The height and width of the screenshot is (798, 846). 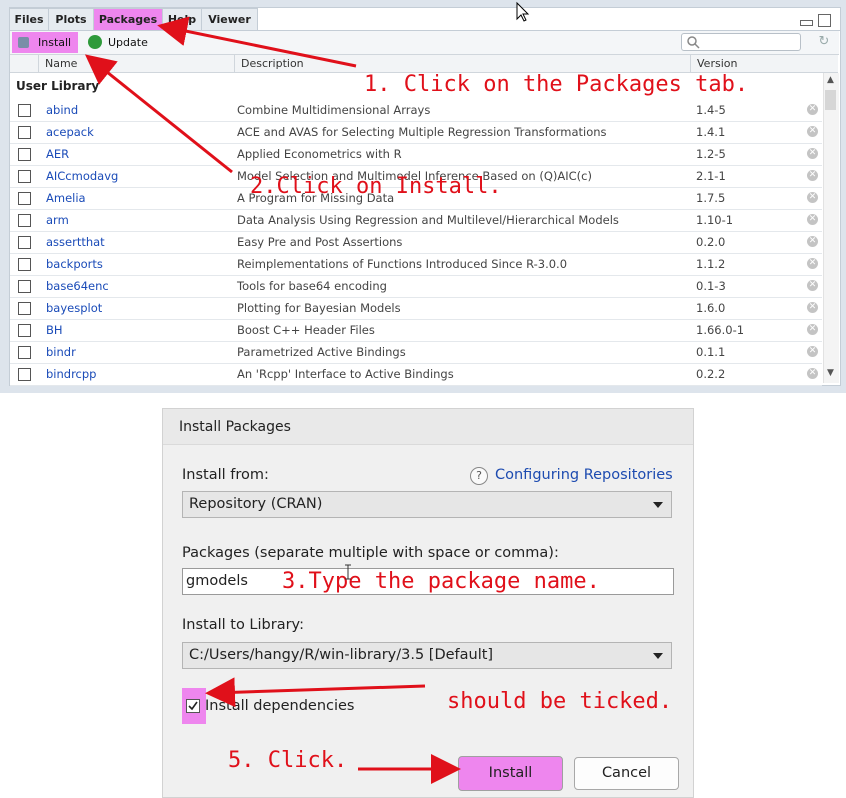 I want to click on tab-packages: Packages, so click(x=128, y=19).